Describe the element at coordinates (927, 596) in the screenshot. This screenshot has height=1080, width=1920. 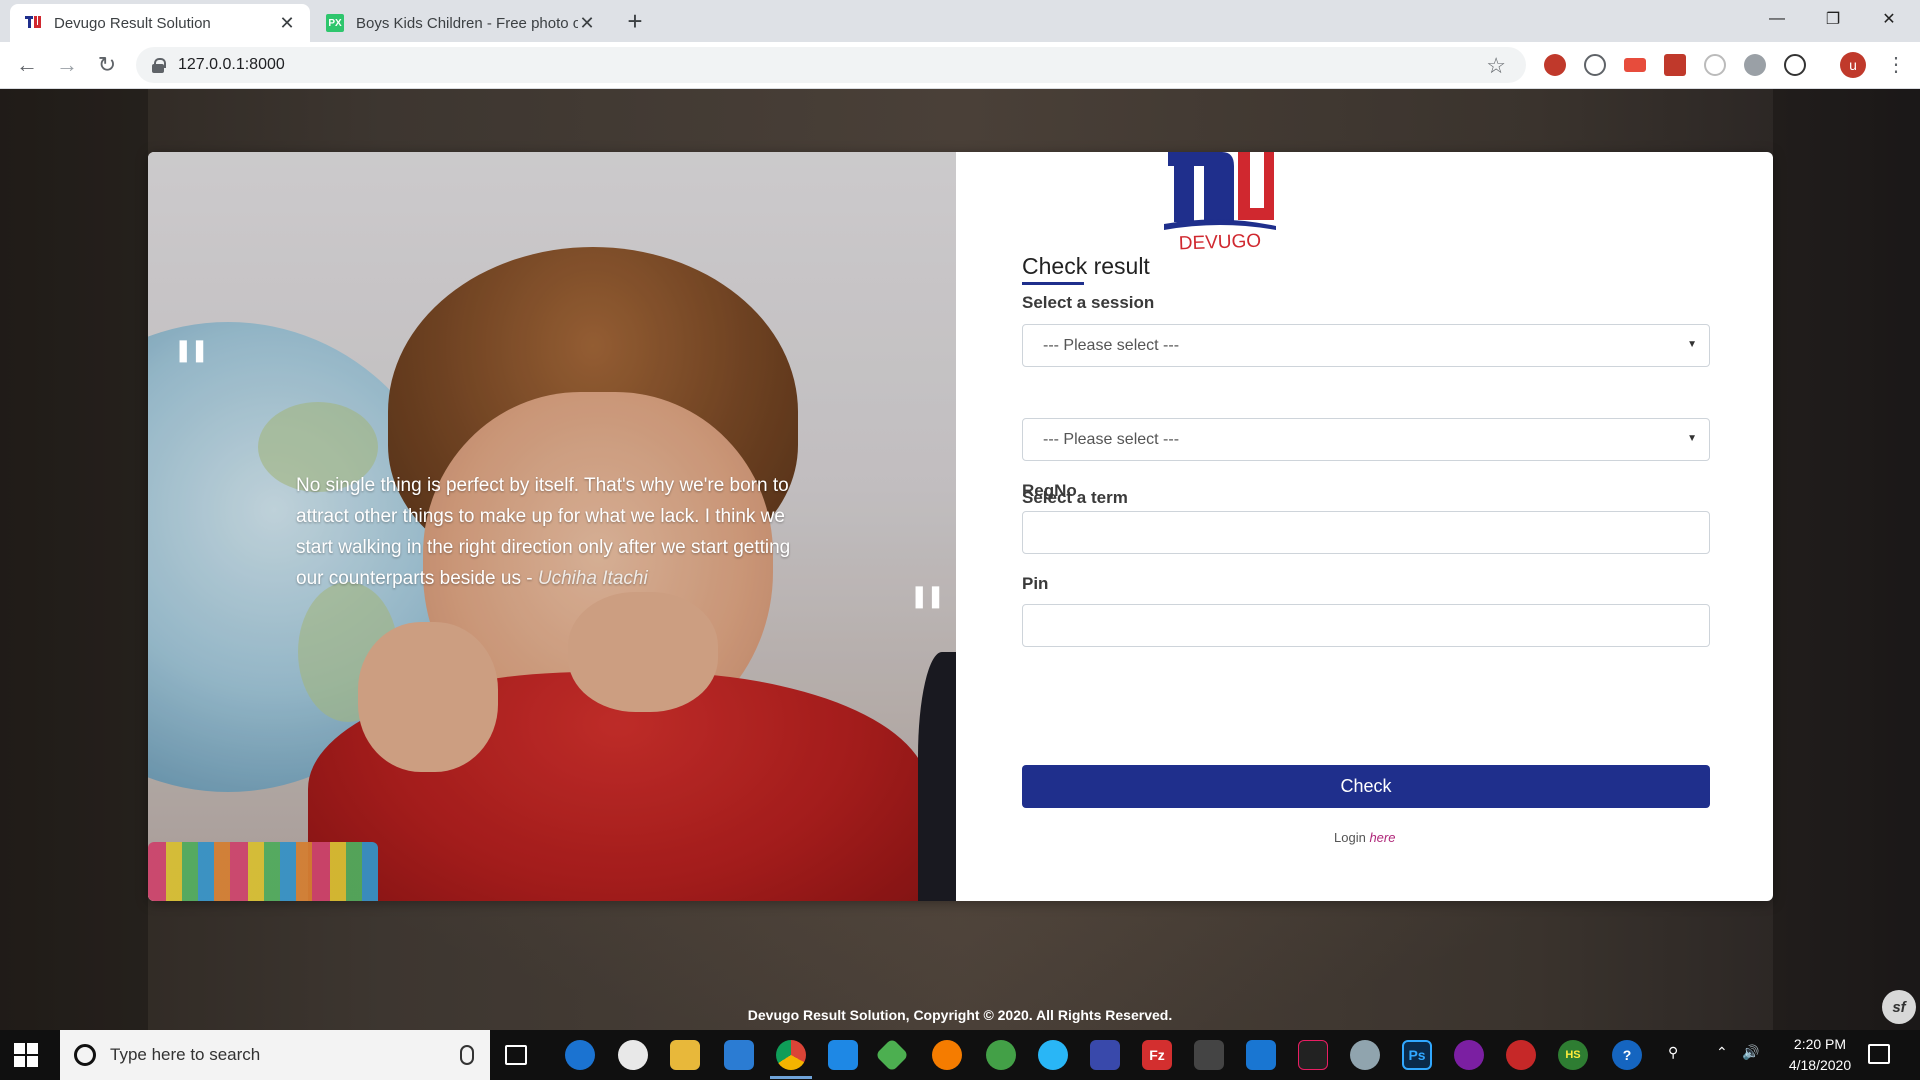
I see `quote-close-icon: ❚❚` at that location.